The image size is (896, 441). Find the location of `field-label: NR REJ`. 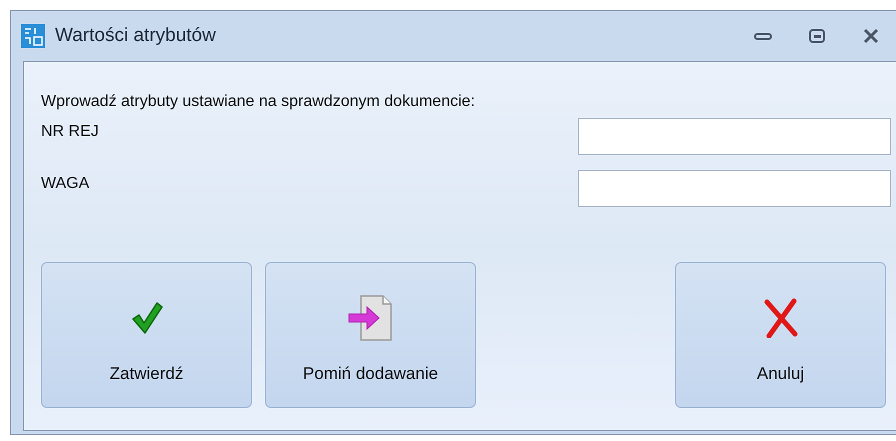

field-label: NR REJ is located at coordinates (70, 132).